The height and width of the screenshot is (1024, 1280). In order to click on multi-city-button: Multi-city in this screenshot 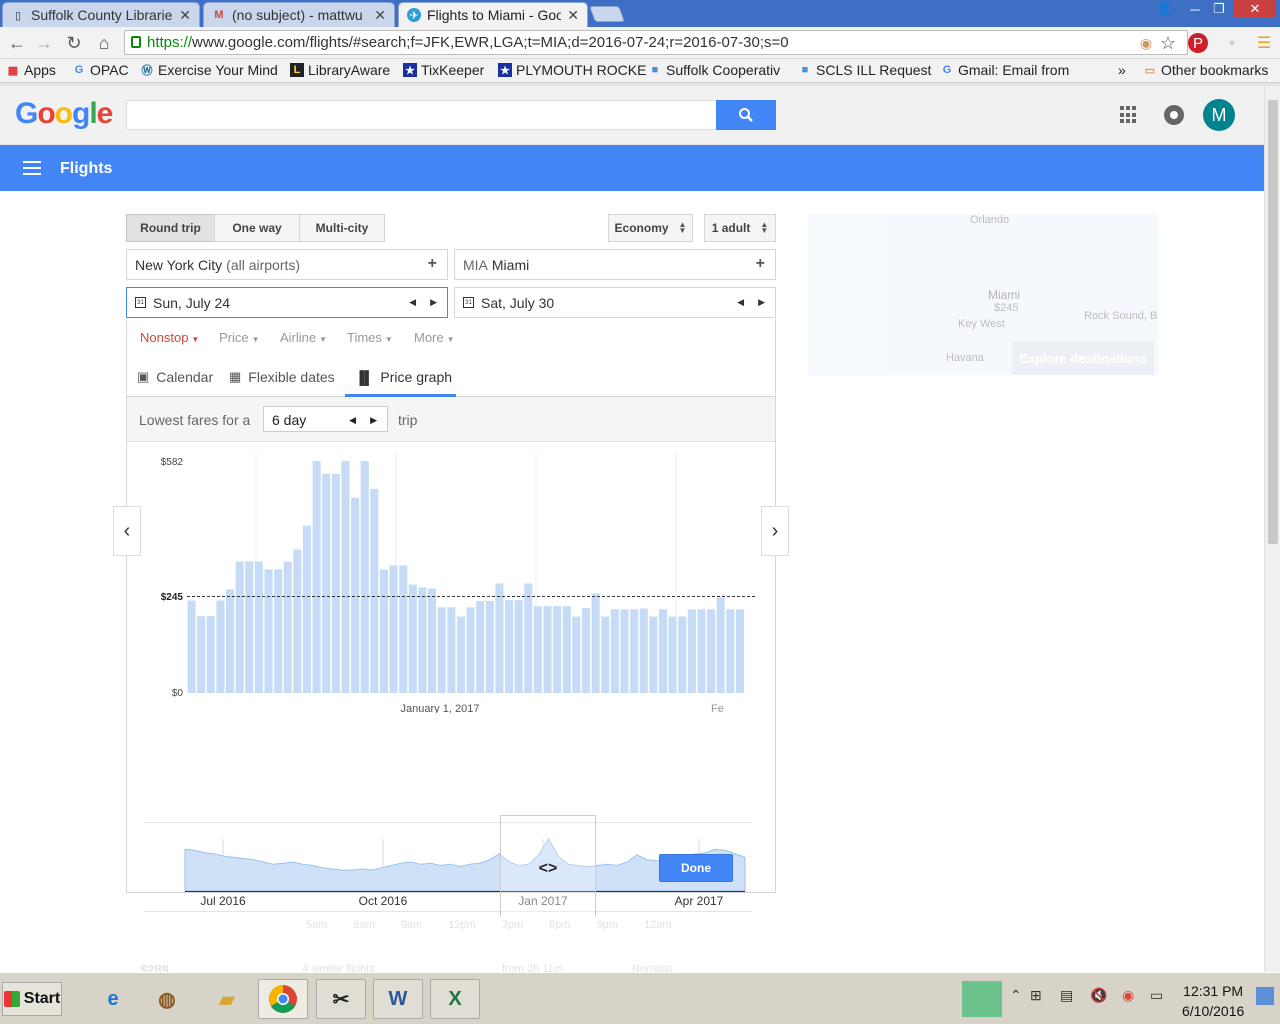, I will do `click(342, 228)`.